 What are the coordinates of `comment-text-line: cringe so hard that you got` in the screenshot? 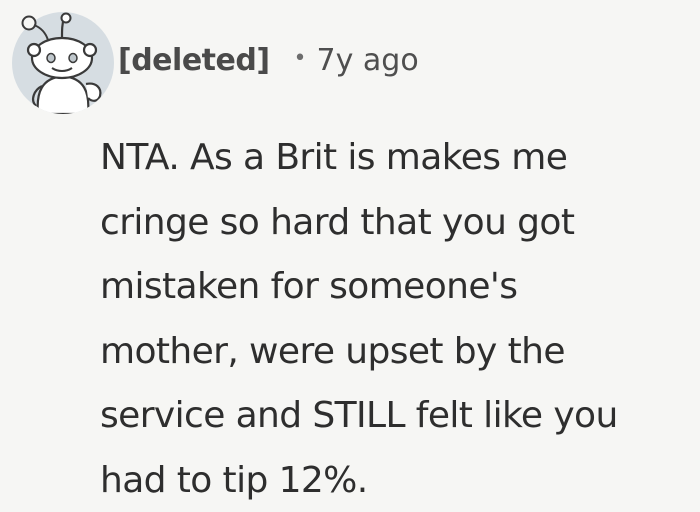 It's located at (337, 222).